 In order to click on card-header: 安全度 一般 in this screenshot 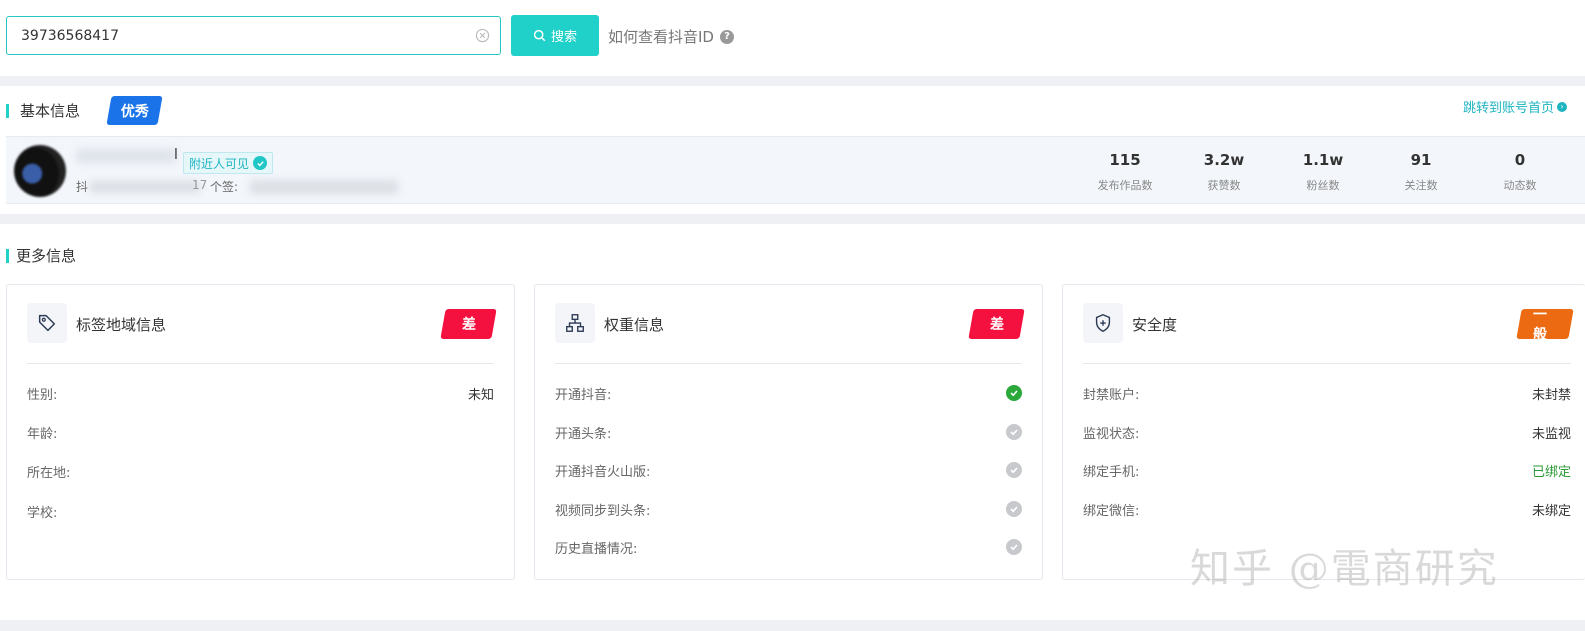, I will do `click(1328, 333)`.